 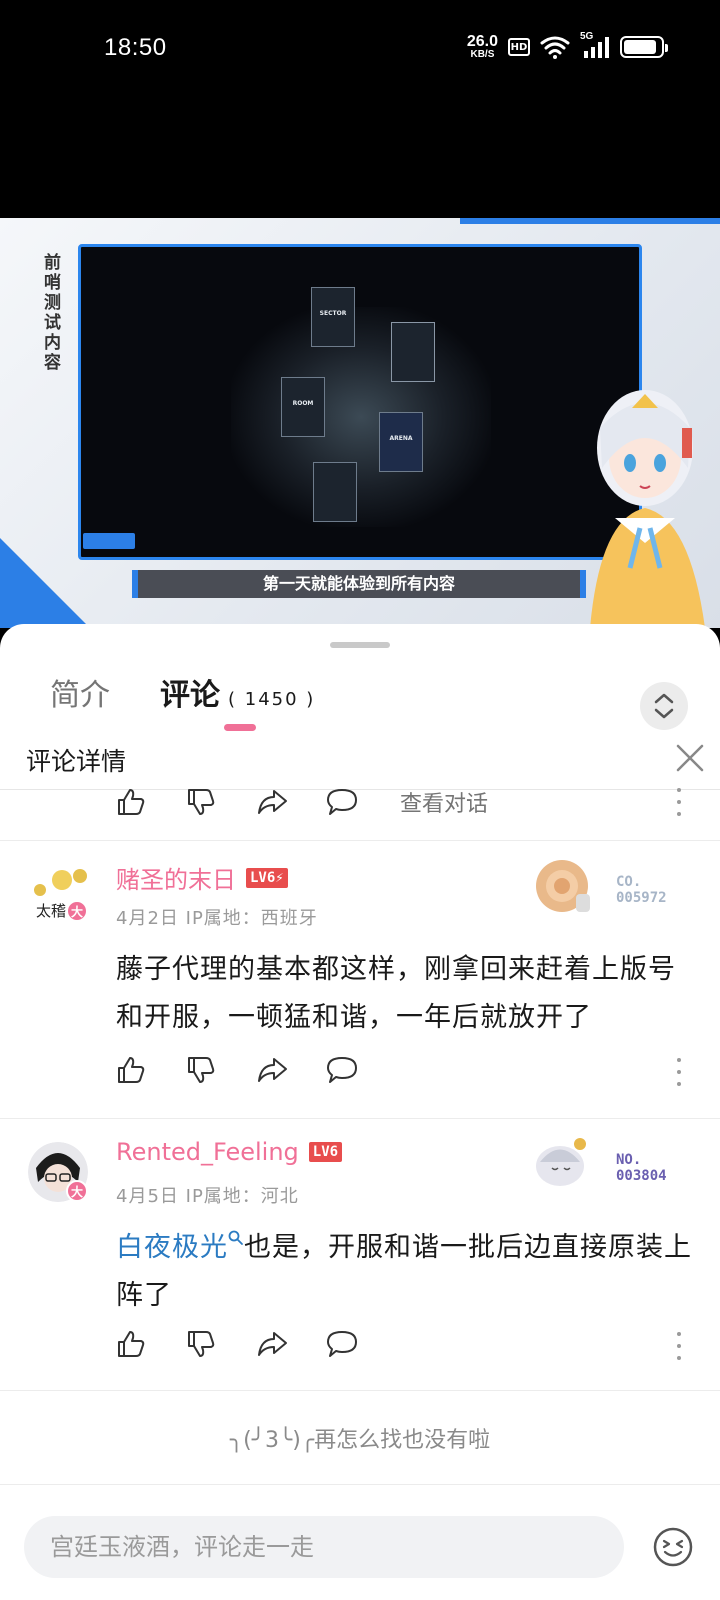 What do you see at coordinates (77, 911) in the screenshot?
I see `big-member-badge: 大` at bounding box center [77, 911].